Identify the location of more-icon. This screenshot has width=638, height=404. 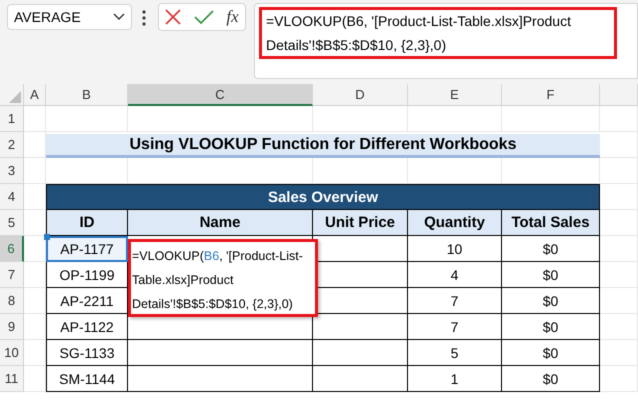
(144, 18).